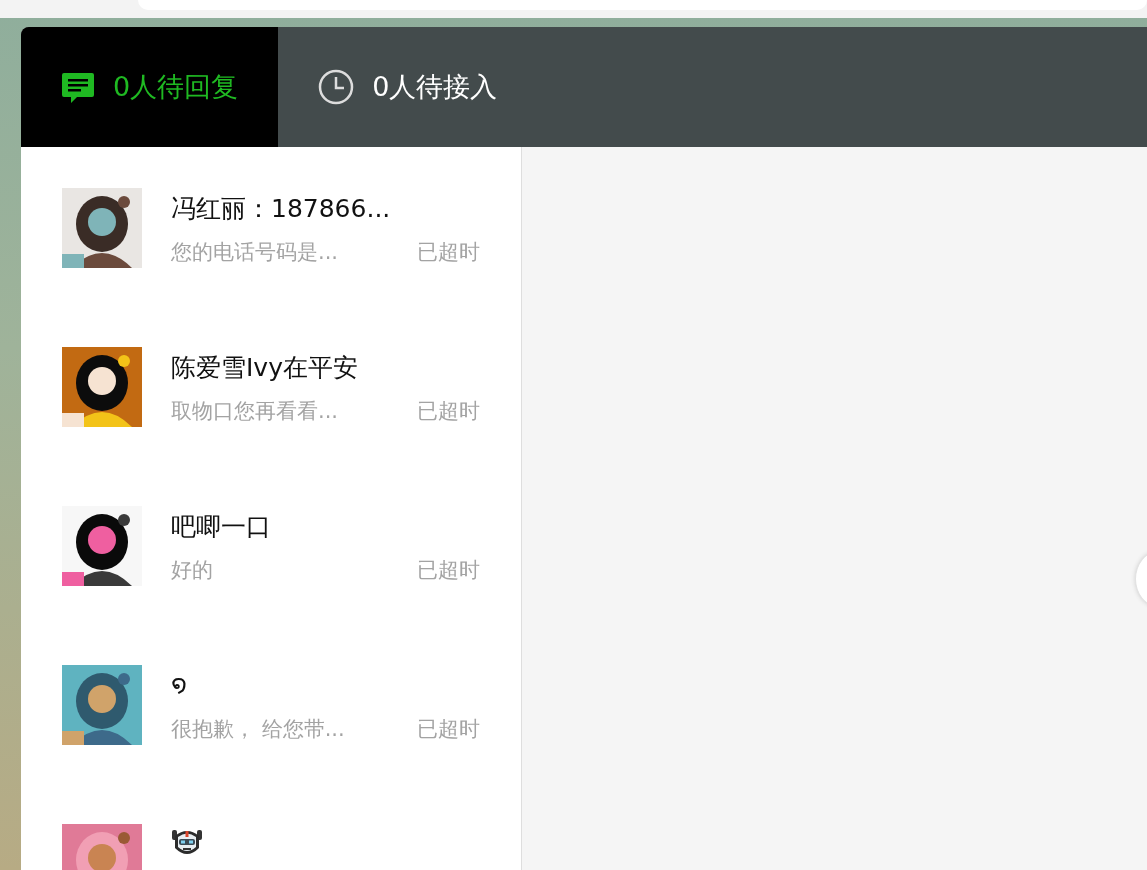 The image size is (1147, 870). Describe the element at coordinates (408, 87) in the screenshot. I see `tab: 0人待接入` at that location.